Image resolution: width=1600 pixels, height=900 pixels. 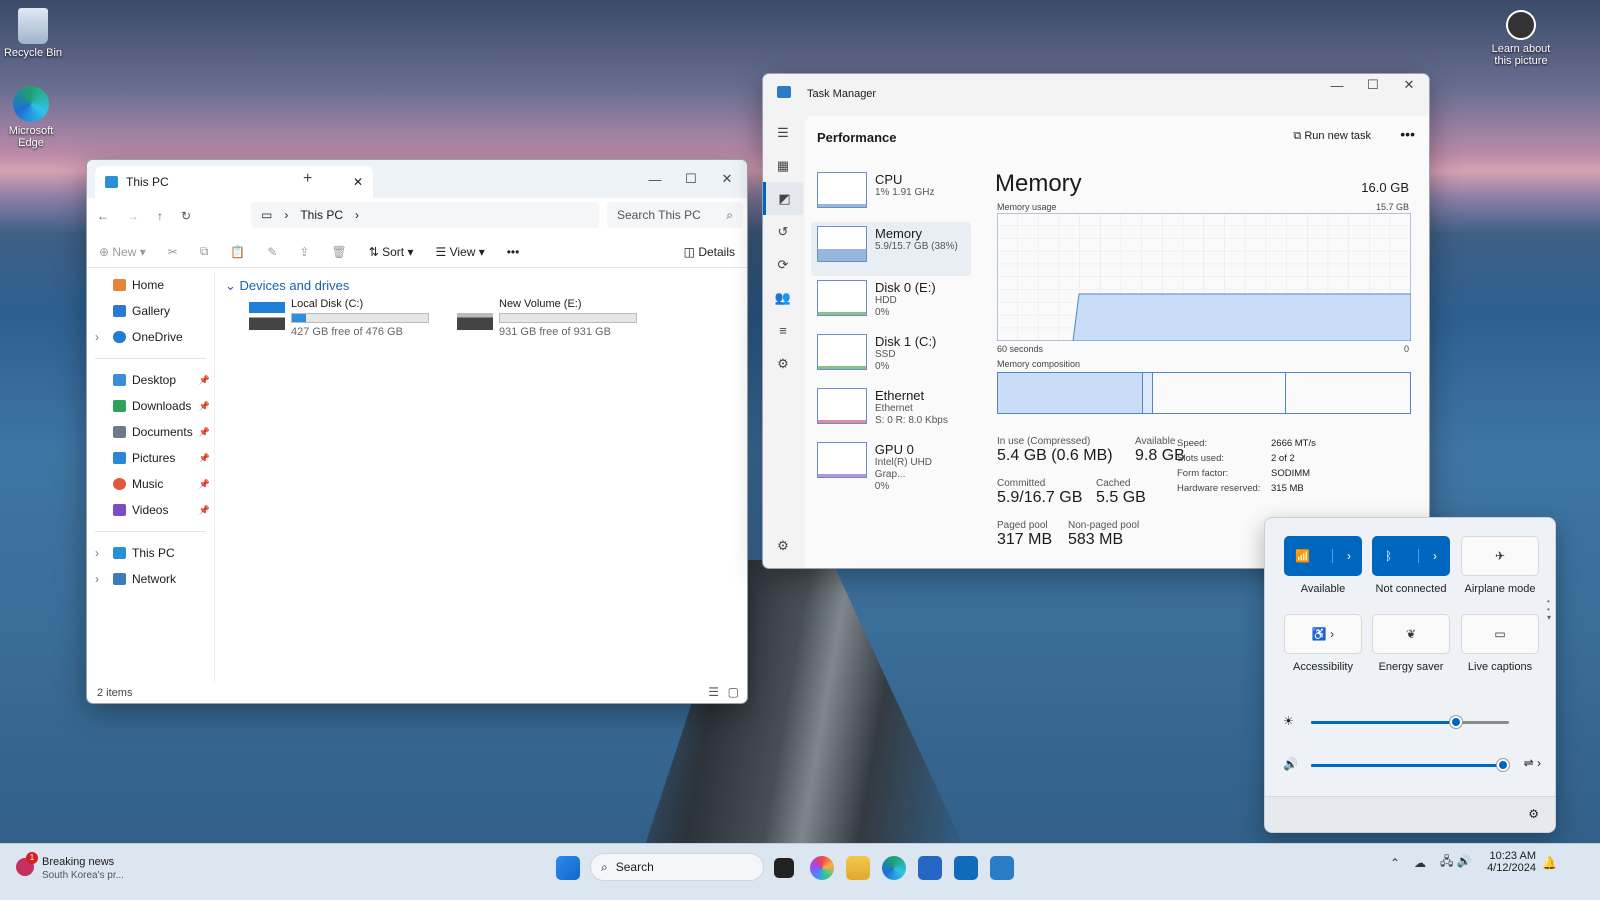 I want to click on sidebar-item-onedrive: › OneDrive, so click(x=150, y=337).